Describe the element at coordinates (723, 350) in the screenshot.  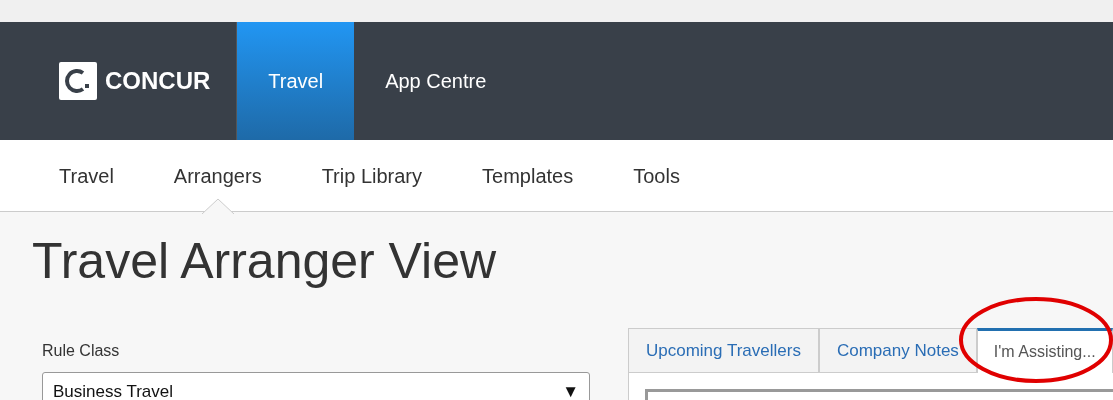
I see `panel-tab: Upcoming Travellers` at that location.